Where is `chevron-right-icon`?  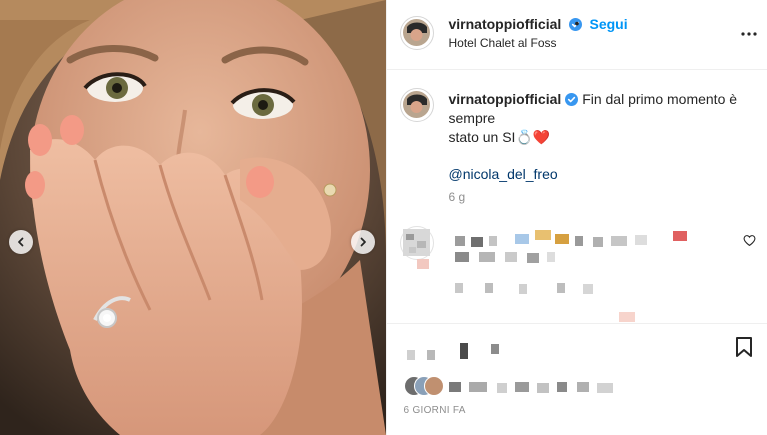 chevron-right-icon is located at coordinates (363, 242).